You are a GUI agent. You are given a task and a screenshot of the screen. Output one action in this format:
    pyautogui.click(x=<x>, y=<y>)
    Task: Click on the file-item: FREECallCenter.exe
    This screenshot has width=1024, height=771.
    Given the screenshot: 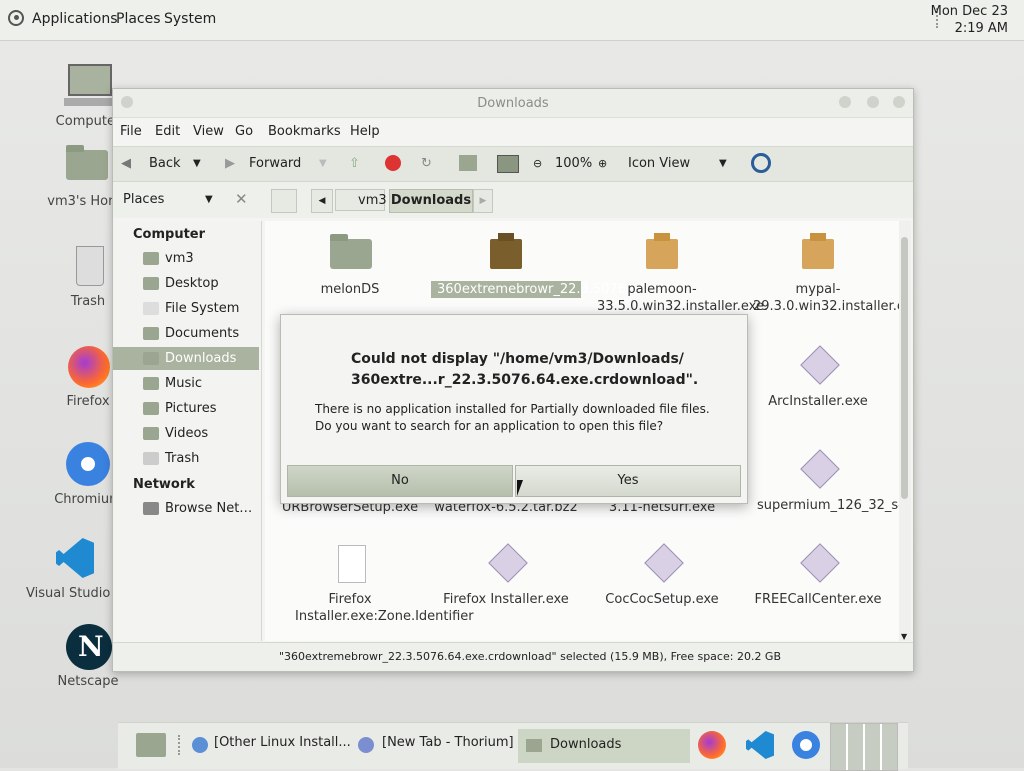 What is the action you would take?
    pyautogui.click(x=818, y=574)
    